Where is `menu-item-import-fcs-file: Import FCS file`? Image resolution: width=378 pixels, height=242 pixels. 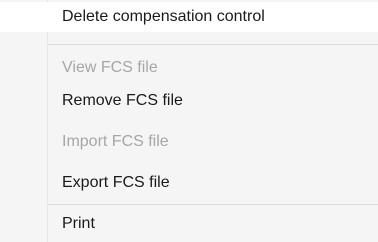
menu-item-import-fcs-file: Import FCS file is located at coordinates (189, 142).